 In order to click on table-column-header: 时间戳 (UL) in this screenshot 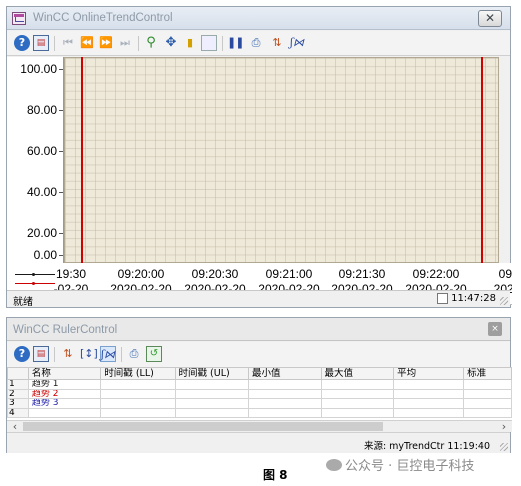, I will do `click(211, 373)`.